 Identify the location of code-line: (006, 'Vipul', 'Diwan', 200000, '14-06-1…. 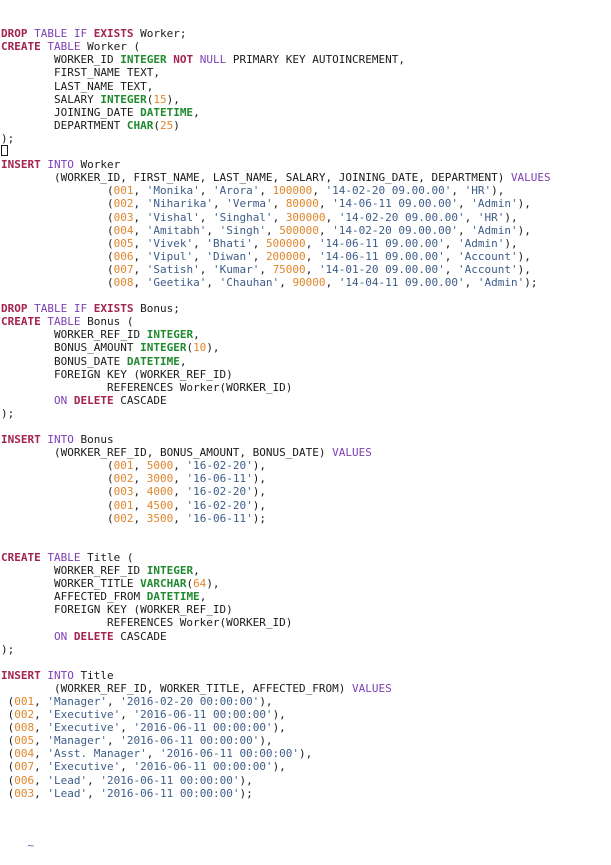
(306, 256).